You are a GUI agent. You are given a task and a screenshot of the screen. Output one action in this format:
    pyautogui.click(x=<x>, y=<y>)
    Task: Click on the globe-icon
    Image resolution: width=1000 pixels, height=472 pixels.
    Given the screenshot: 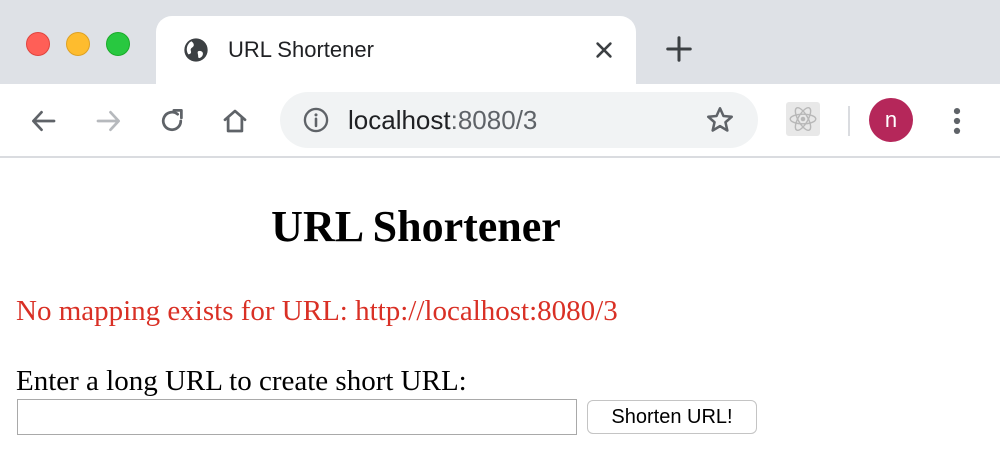 What is the action you would take?
    pyautogui.click(x=196, y=50)
    